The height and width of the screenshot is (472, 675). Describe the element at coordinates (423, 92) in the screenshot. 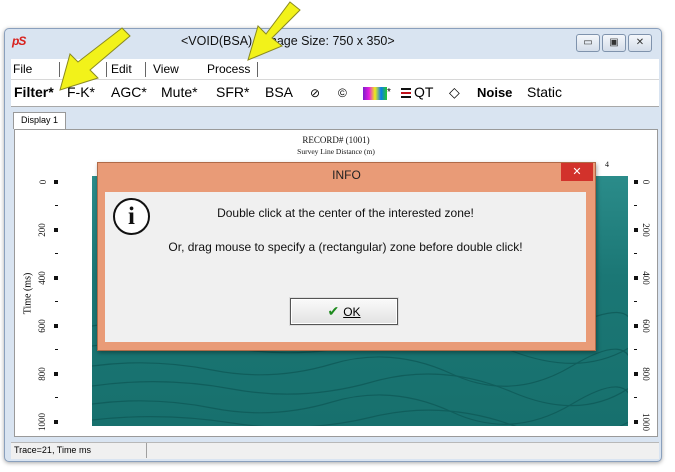

I see `qt-button: QT` at that location.